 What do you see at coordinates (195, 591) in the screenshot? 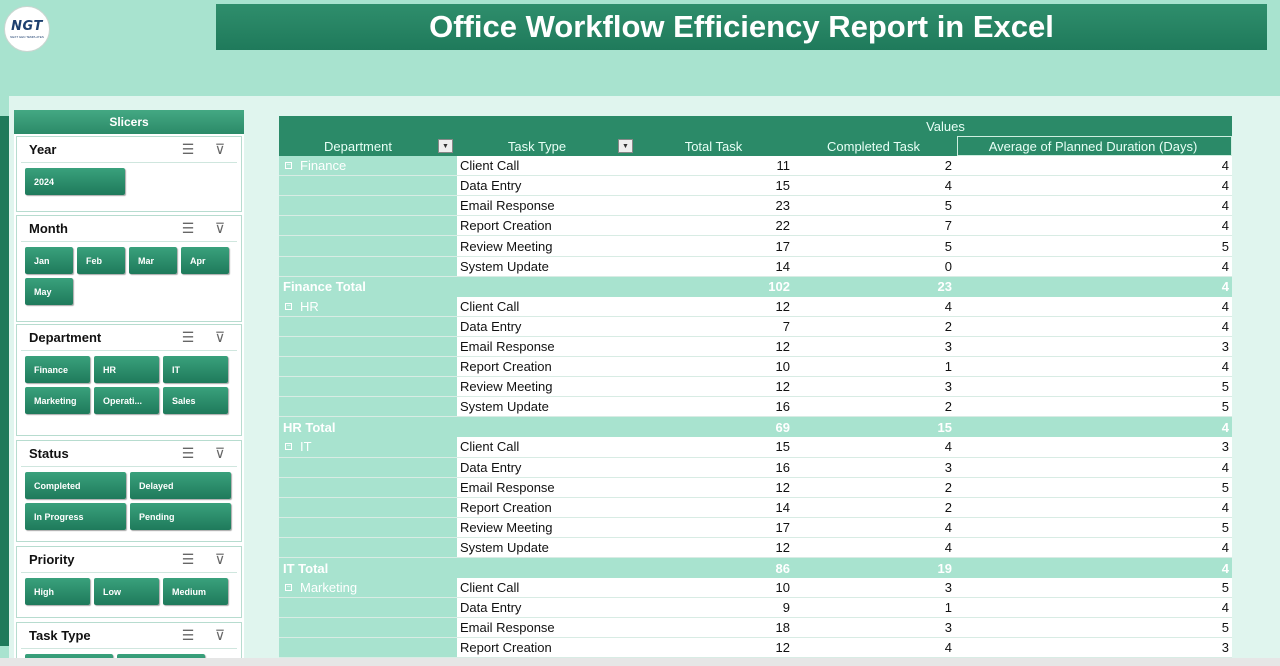
I see `slicer-button-priority: Medium` at bounding box center [195, 591].